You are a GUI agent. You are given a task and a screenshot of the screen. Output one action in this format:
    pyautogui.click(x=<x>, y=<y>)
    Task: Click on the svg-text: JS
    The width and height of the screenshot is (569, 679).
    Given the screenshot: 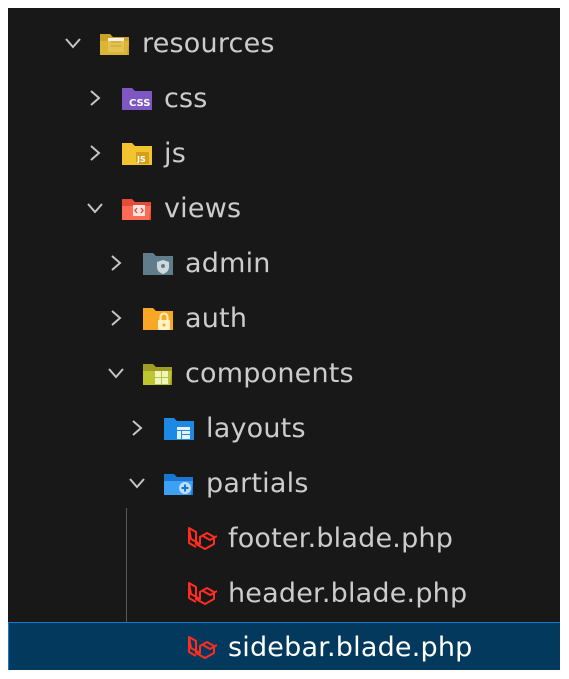 What is the action you would take?
    pyautogui.click(x=141, y=159)
    